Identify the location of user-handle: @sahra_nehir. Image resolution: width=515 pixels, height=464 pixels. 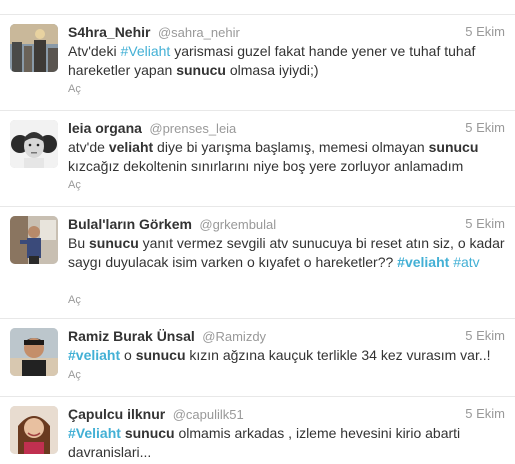
(199, 32).